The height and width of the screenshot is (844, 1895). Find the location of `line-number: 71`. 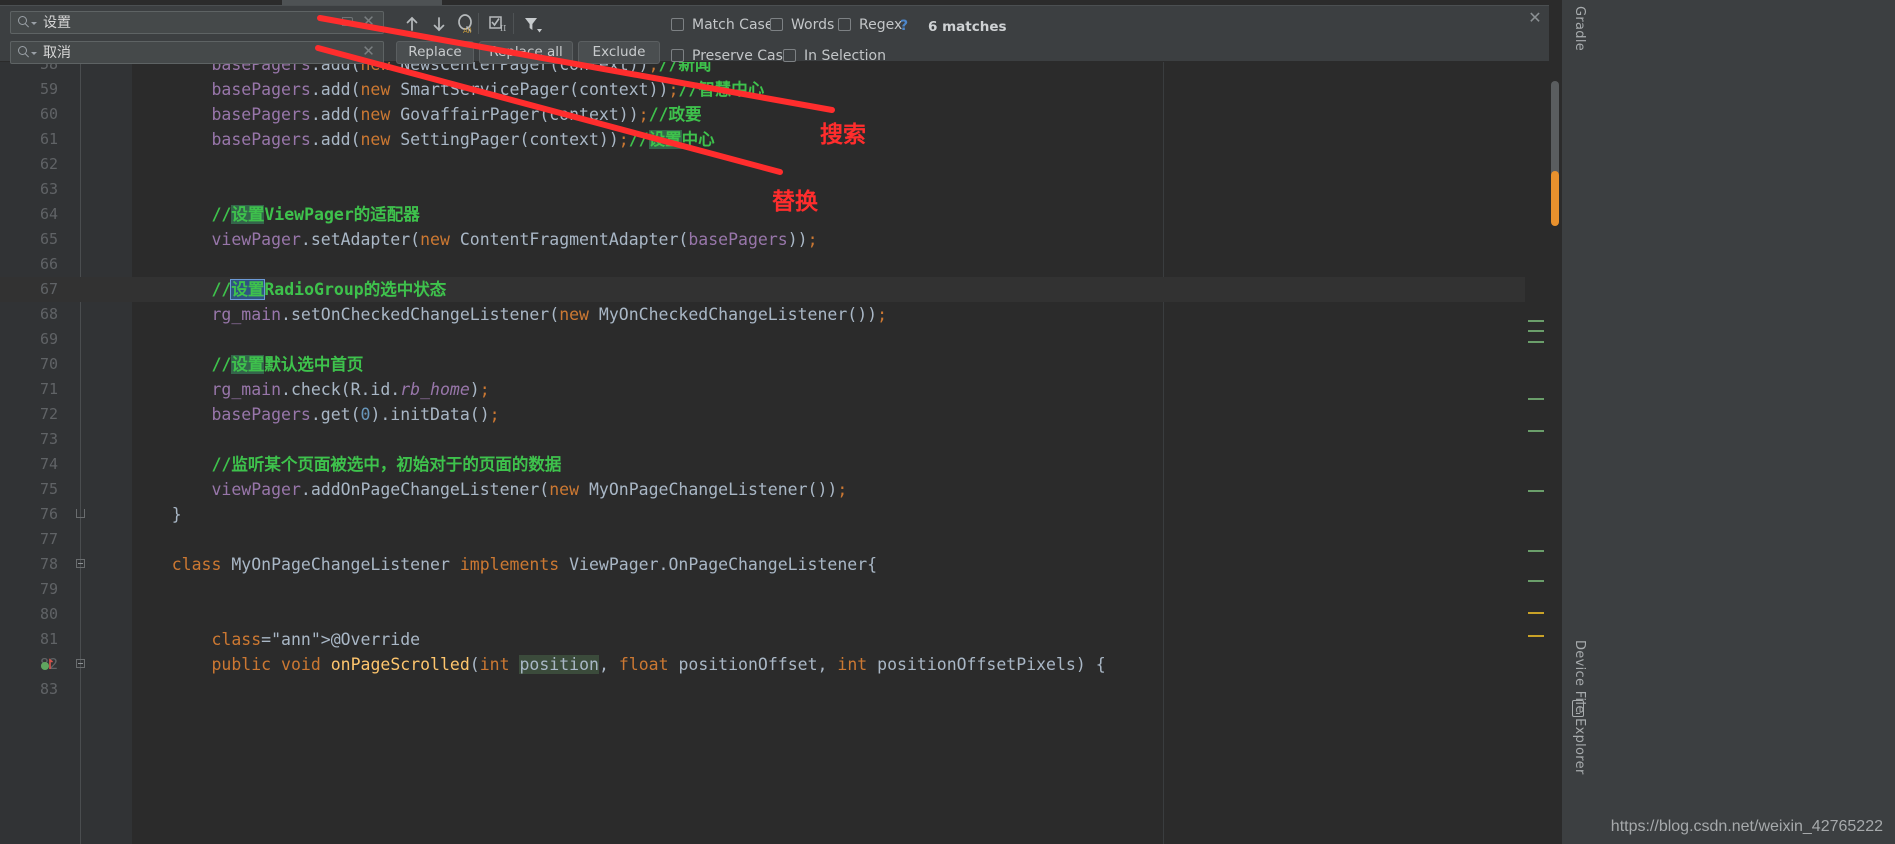

line-number: 71 is located at coordinates (48, 389).